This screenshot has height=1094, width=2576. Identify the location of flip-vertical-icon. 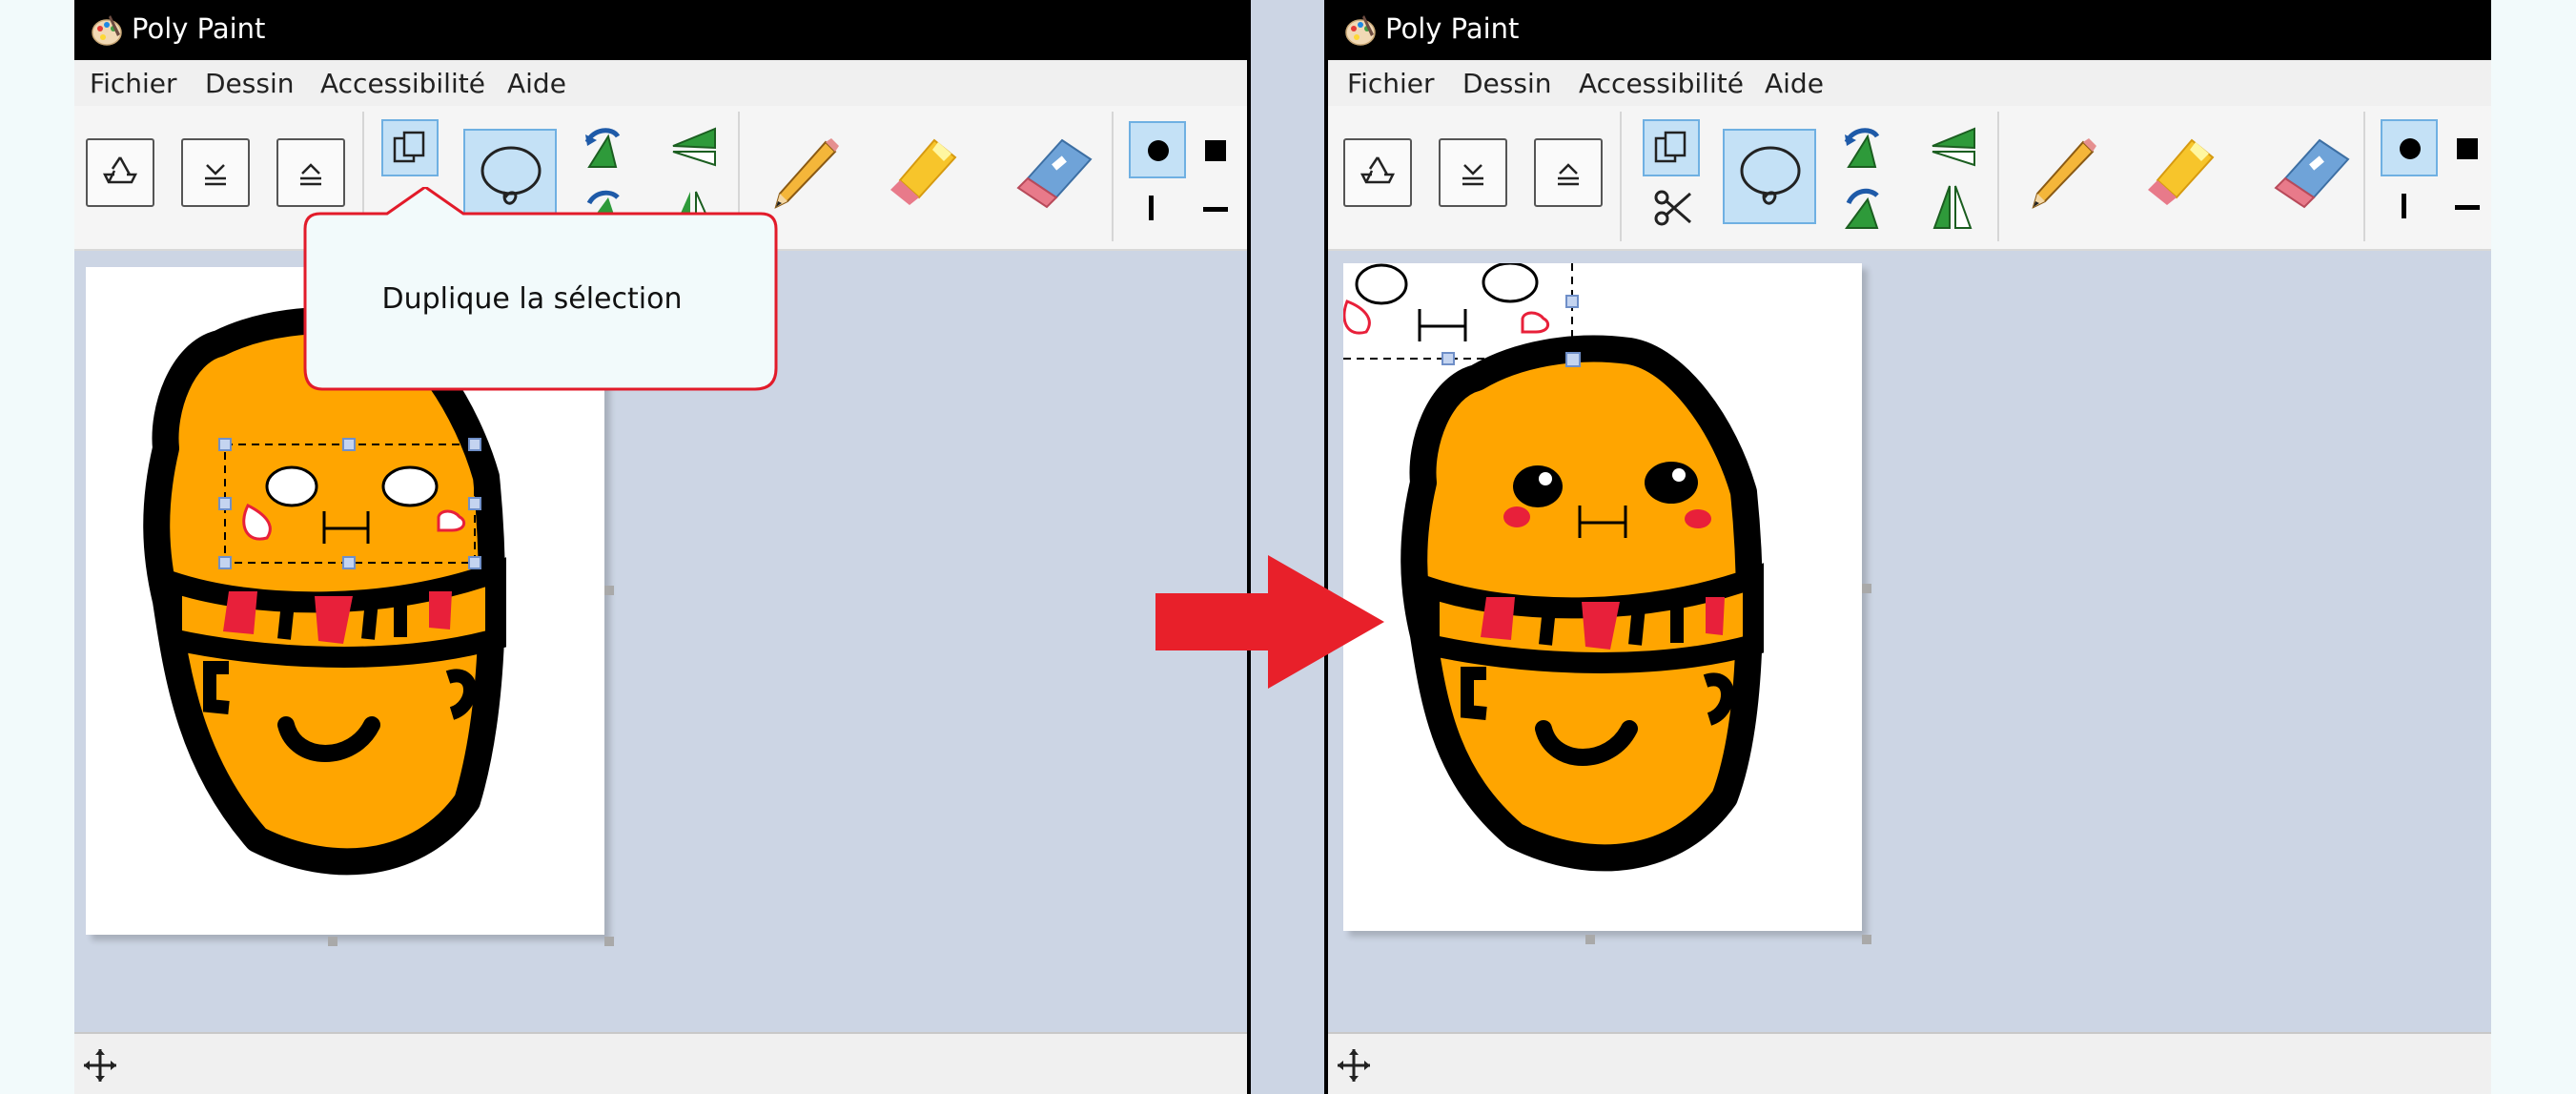
(1952, 206).